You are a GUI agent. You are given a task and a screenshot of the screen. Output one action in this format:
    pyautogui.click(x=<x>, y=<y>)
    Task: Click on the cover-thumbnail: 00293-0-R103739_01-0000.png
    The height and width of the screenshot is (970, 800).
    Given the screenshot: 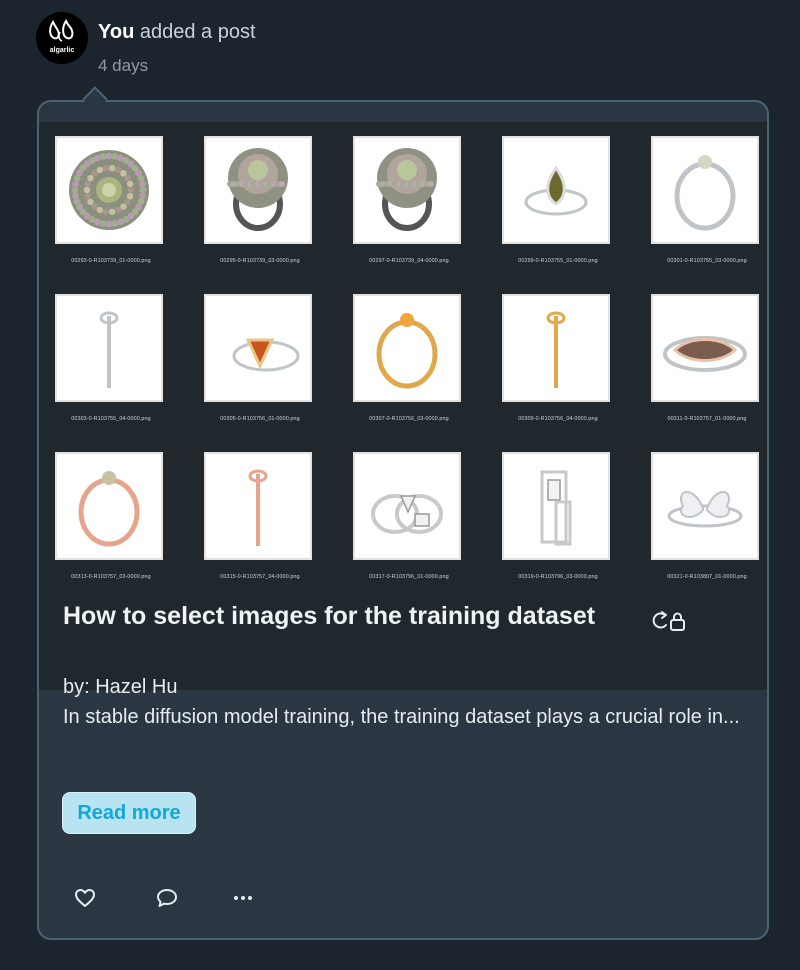 What is the action you would take?
    pyautogui.click(x=111, y=211)
    